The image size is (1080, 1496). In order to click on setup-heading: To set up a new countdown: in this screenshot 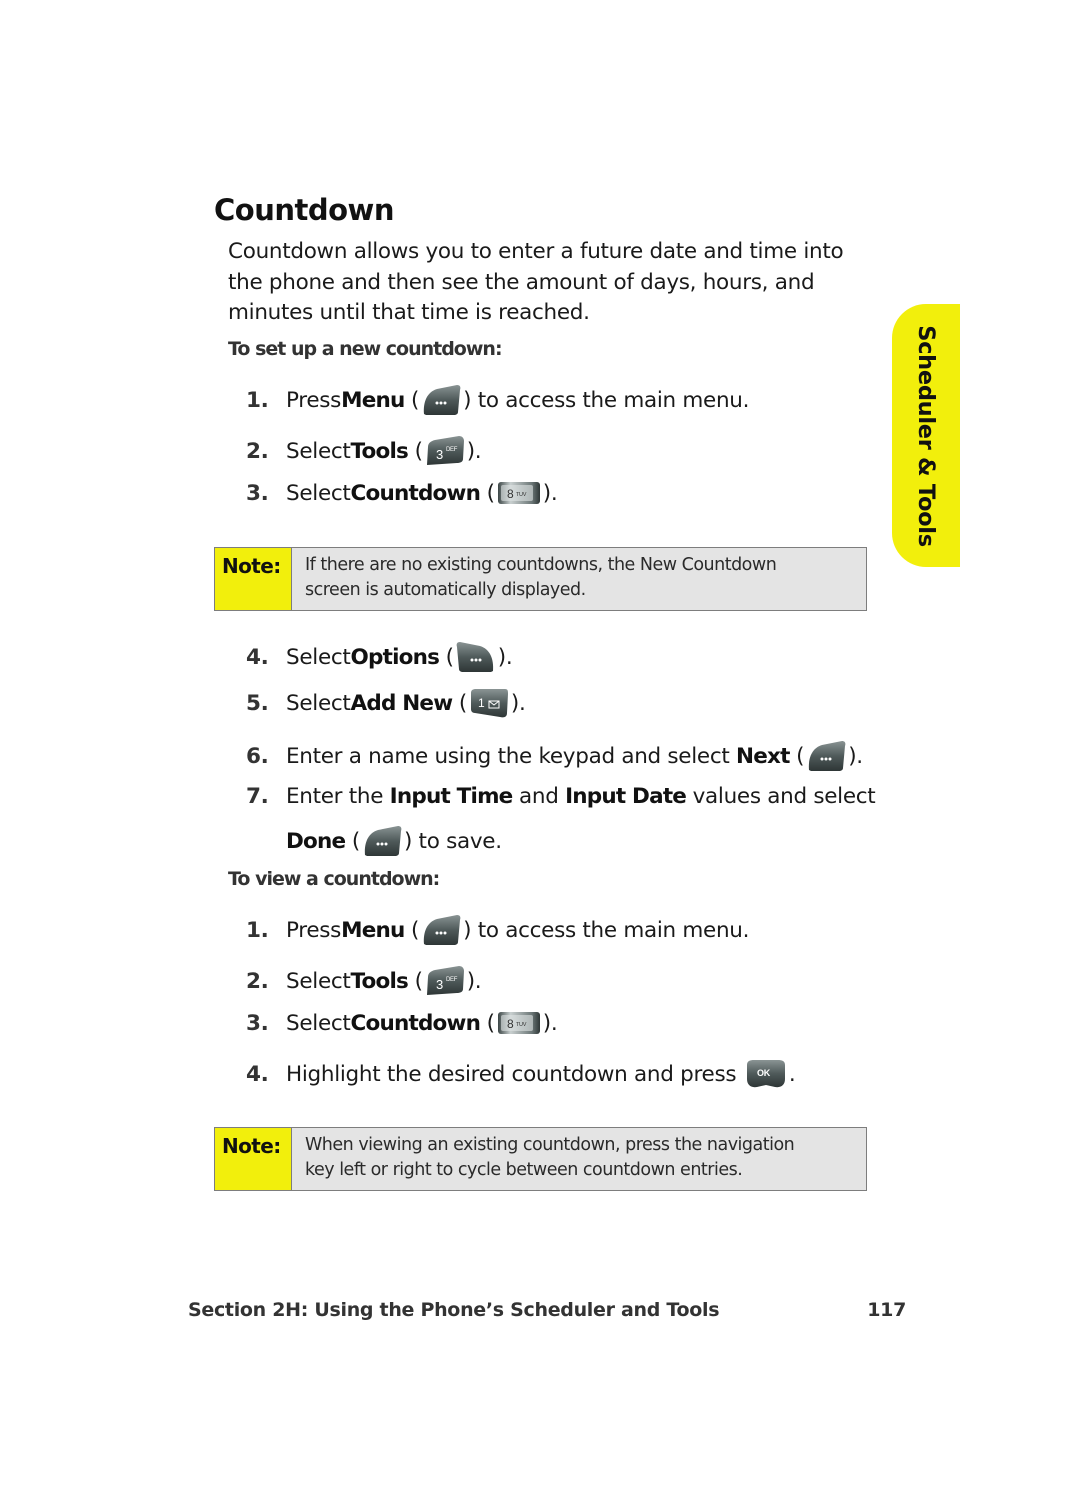, I will do `click(365, 349)`.